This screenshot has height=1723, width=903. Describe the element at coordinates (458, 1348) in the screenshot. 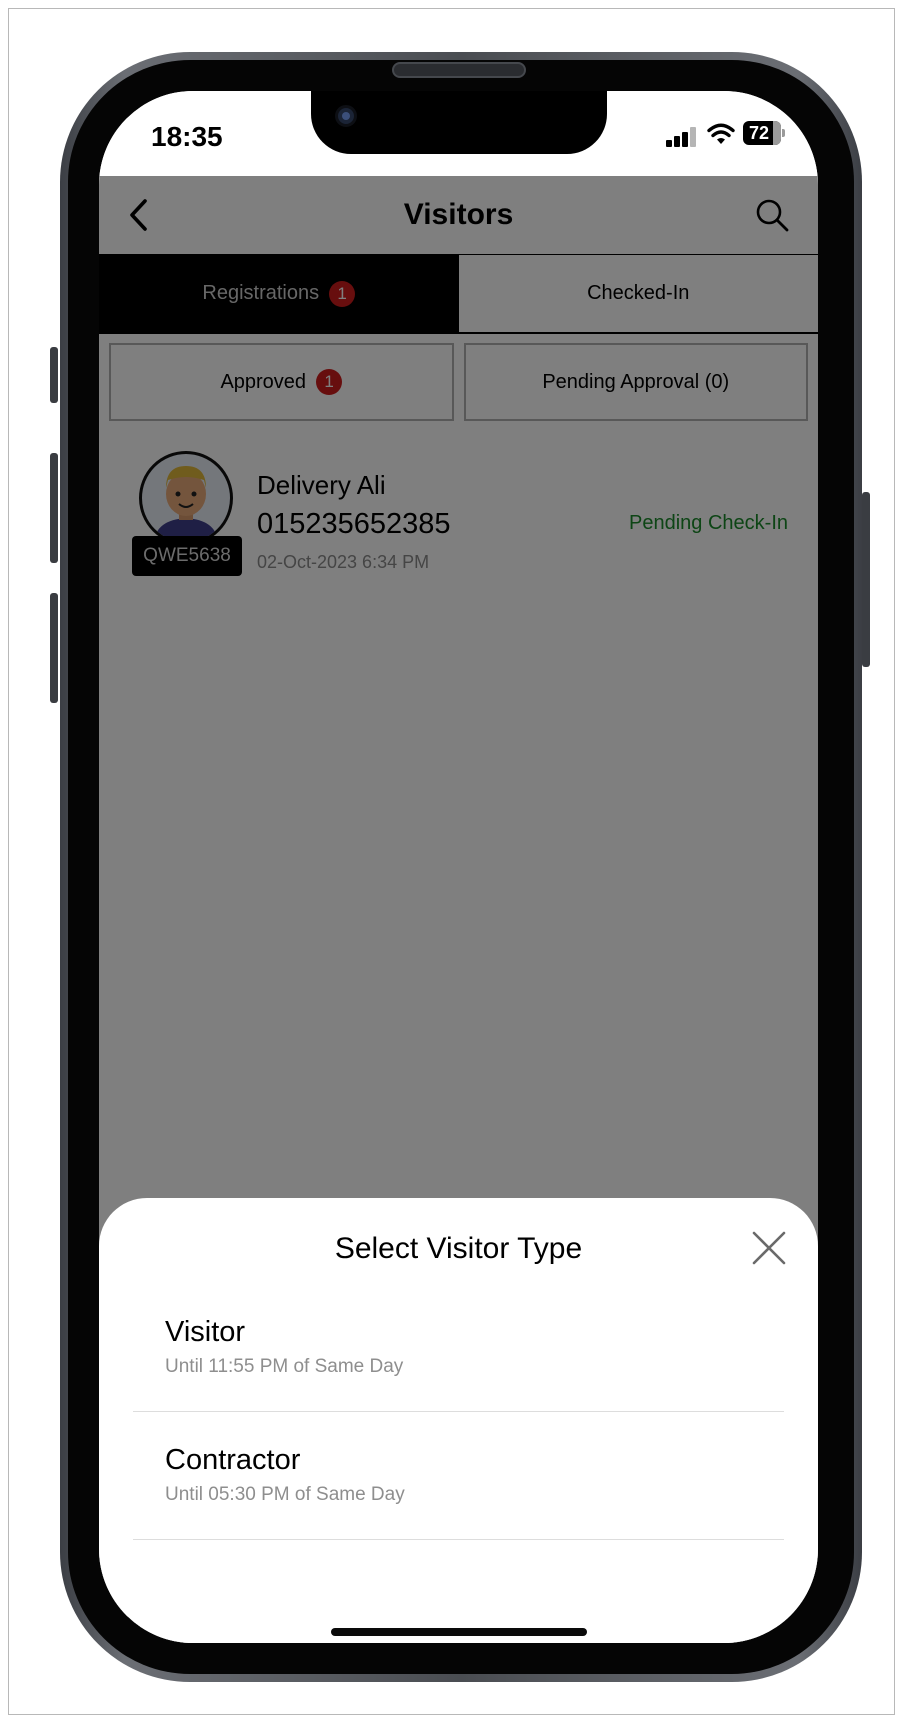

I see `option-visitor: Visitor Until 11:55 PM of Same Day` at that location.